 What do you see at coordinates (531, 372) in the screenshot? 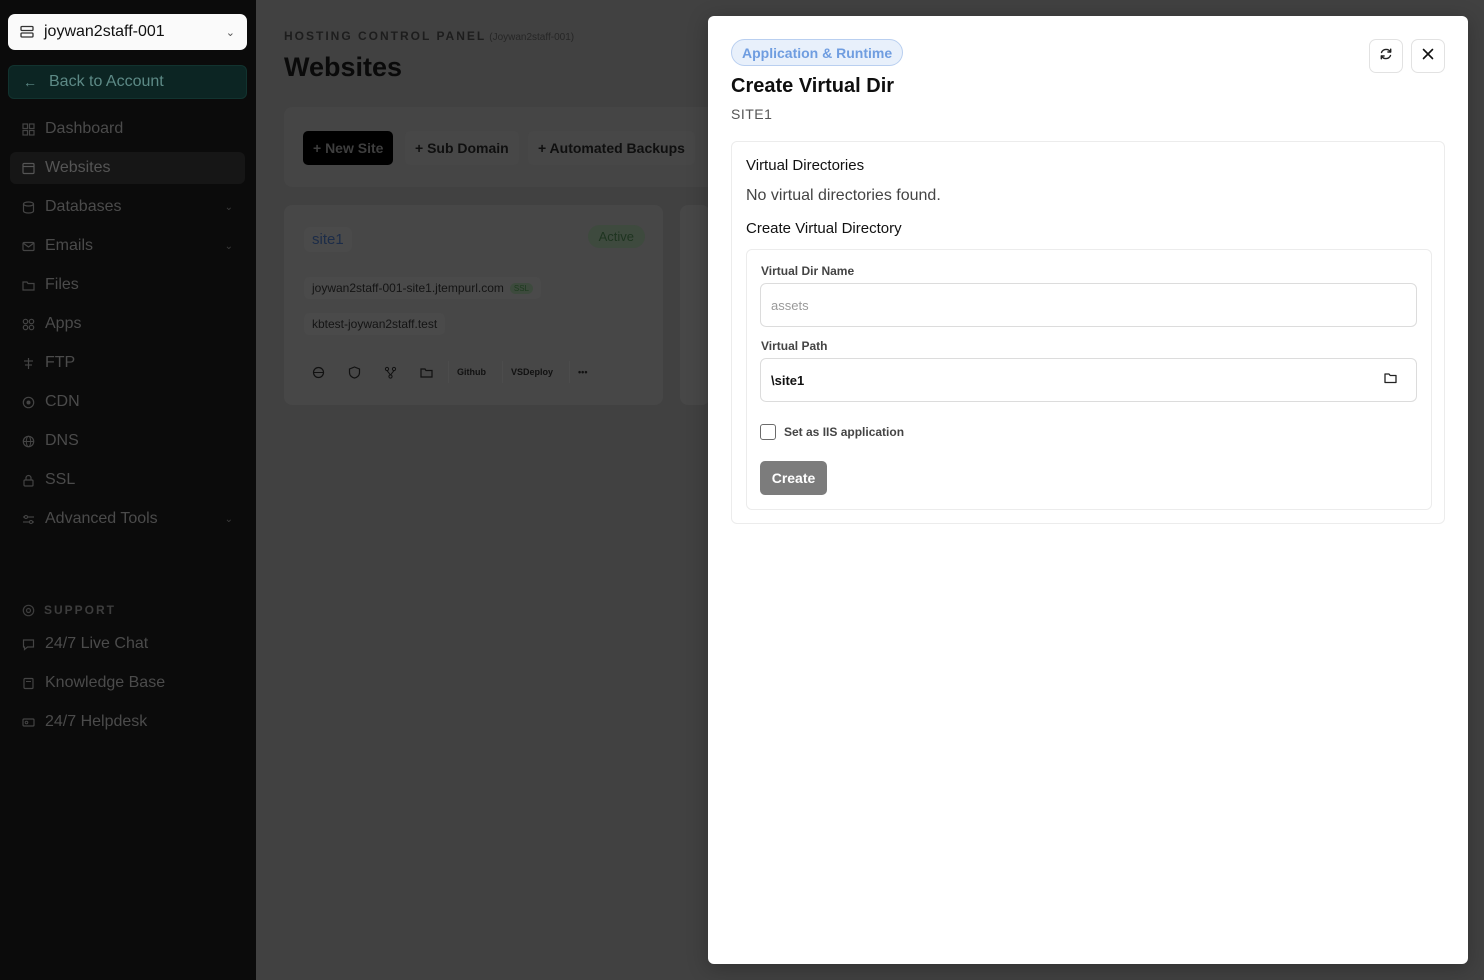
I see `vsdeploy-button: VSDeploy` at bounding box center [531, 372].